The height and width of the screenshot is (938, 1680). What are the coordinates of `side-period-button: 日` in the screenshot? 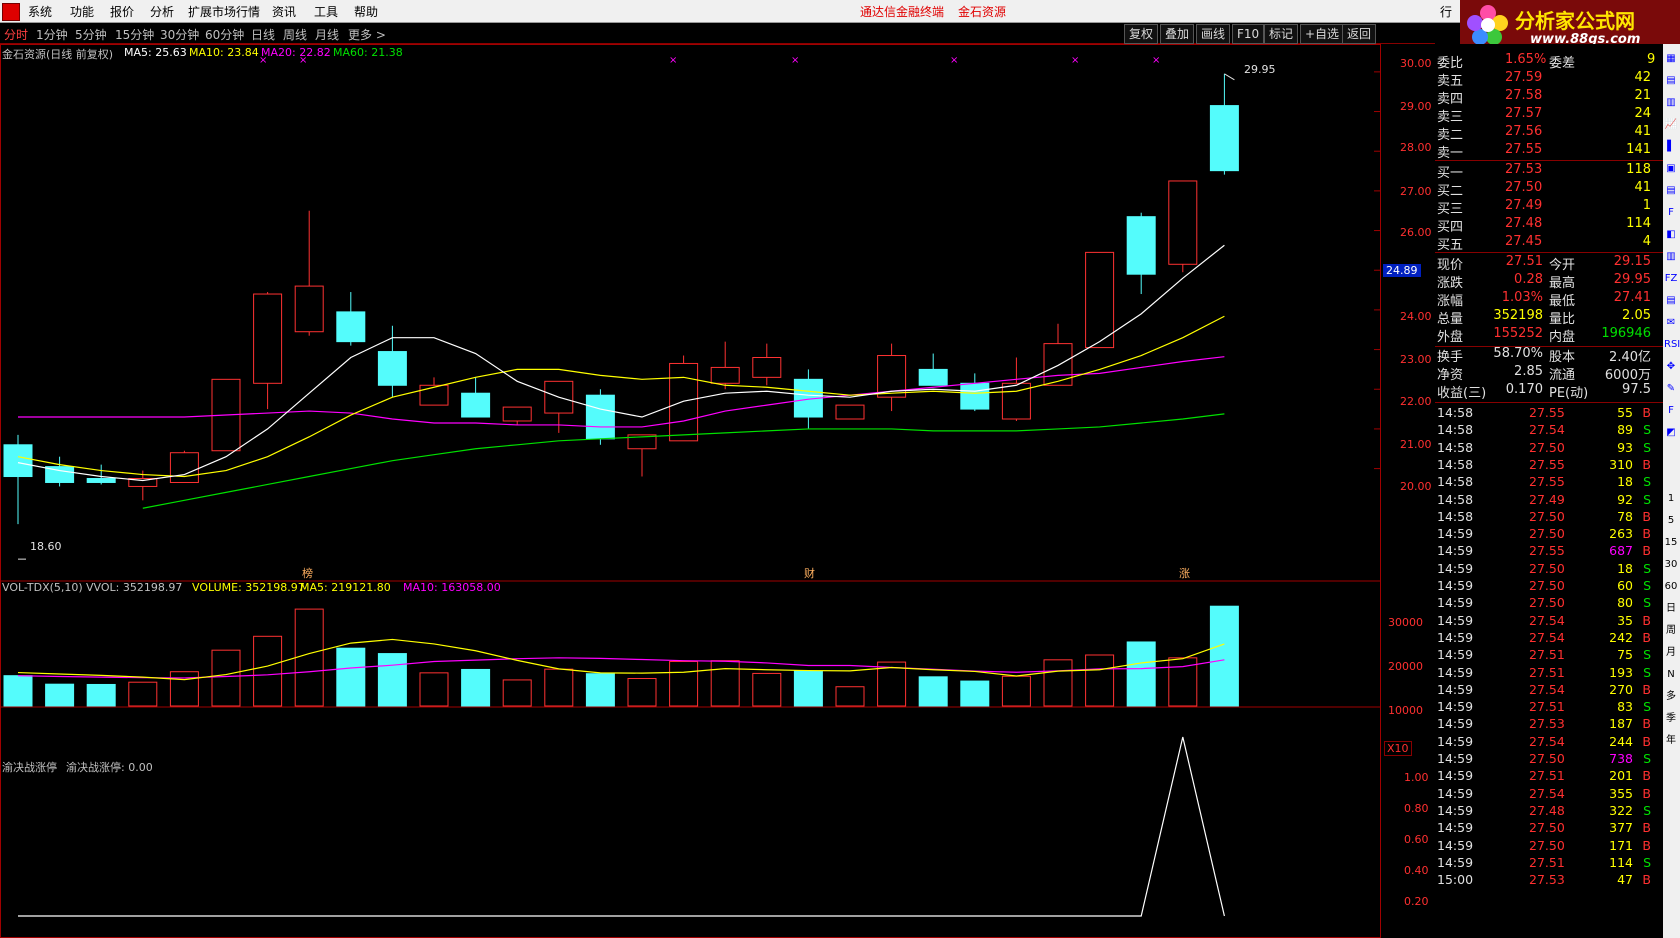 It's located at (1671, 609).